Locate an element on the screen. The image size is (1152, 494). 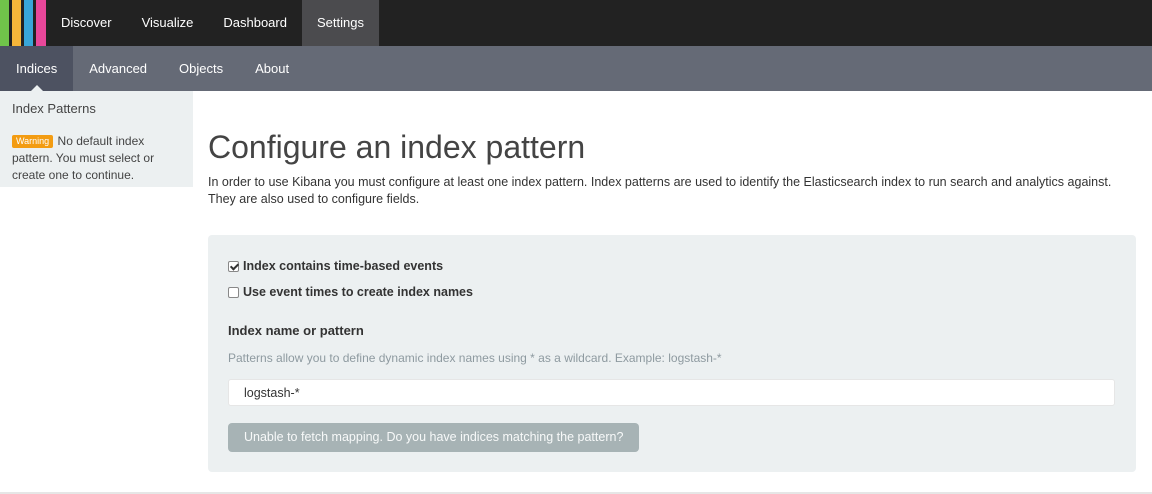
subtab-advanced: Advanced is located at coordinates (118, 68).